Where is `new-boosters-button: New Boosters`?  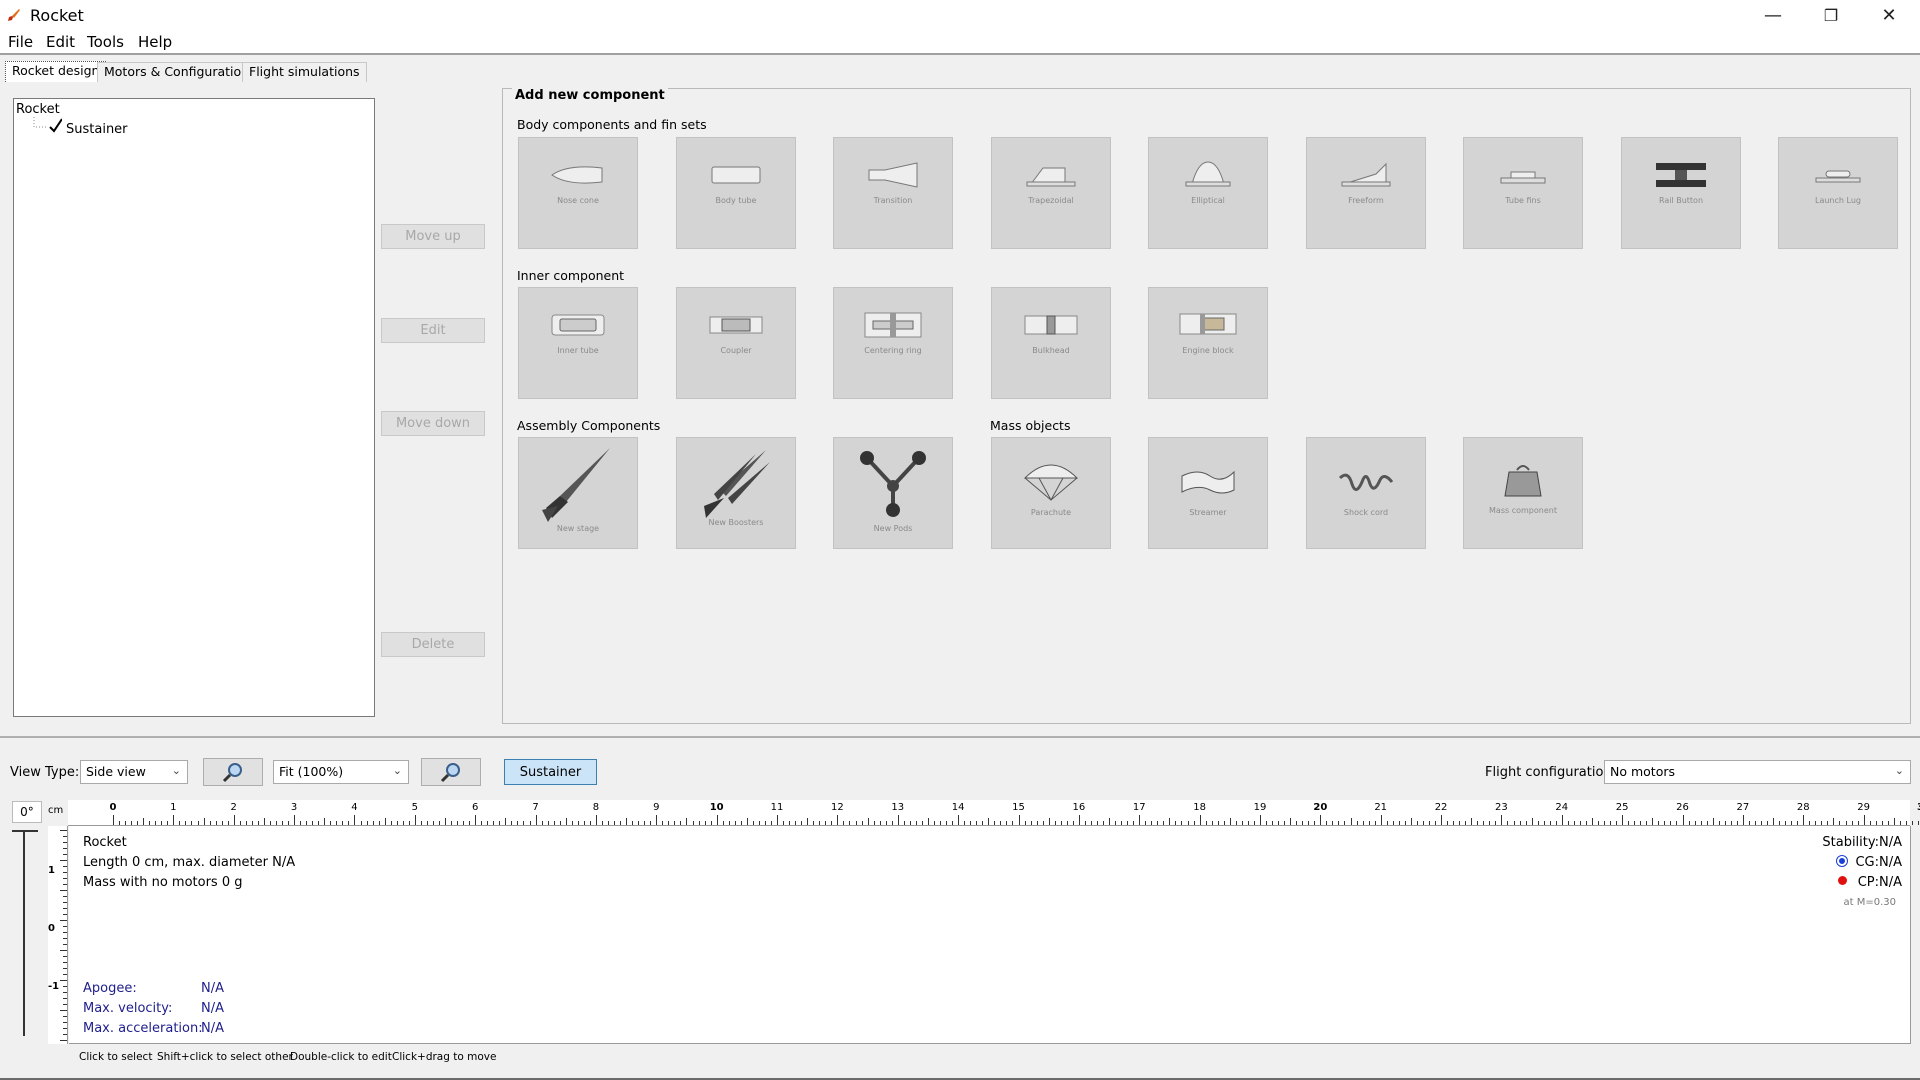
new-boosters-button: New Boosters is located at coordinates (736, 493).